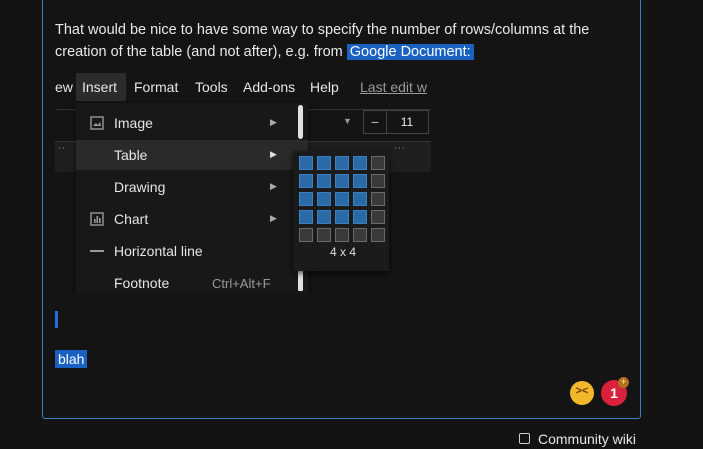 This screenshot has width=703, height=449. Describe the element at coordinates (140, 187) in the screenshot. I see `menu-item-drawing-label: Drawing` at that location.